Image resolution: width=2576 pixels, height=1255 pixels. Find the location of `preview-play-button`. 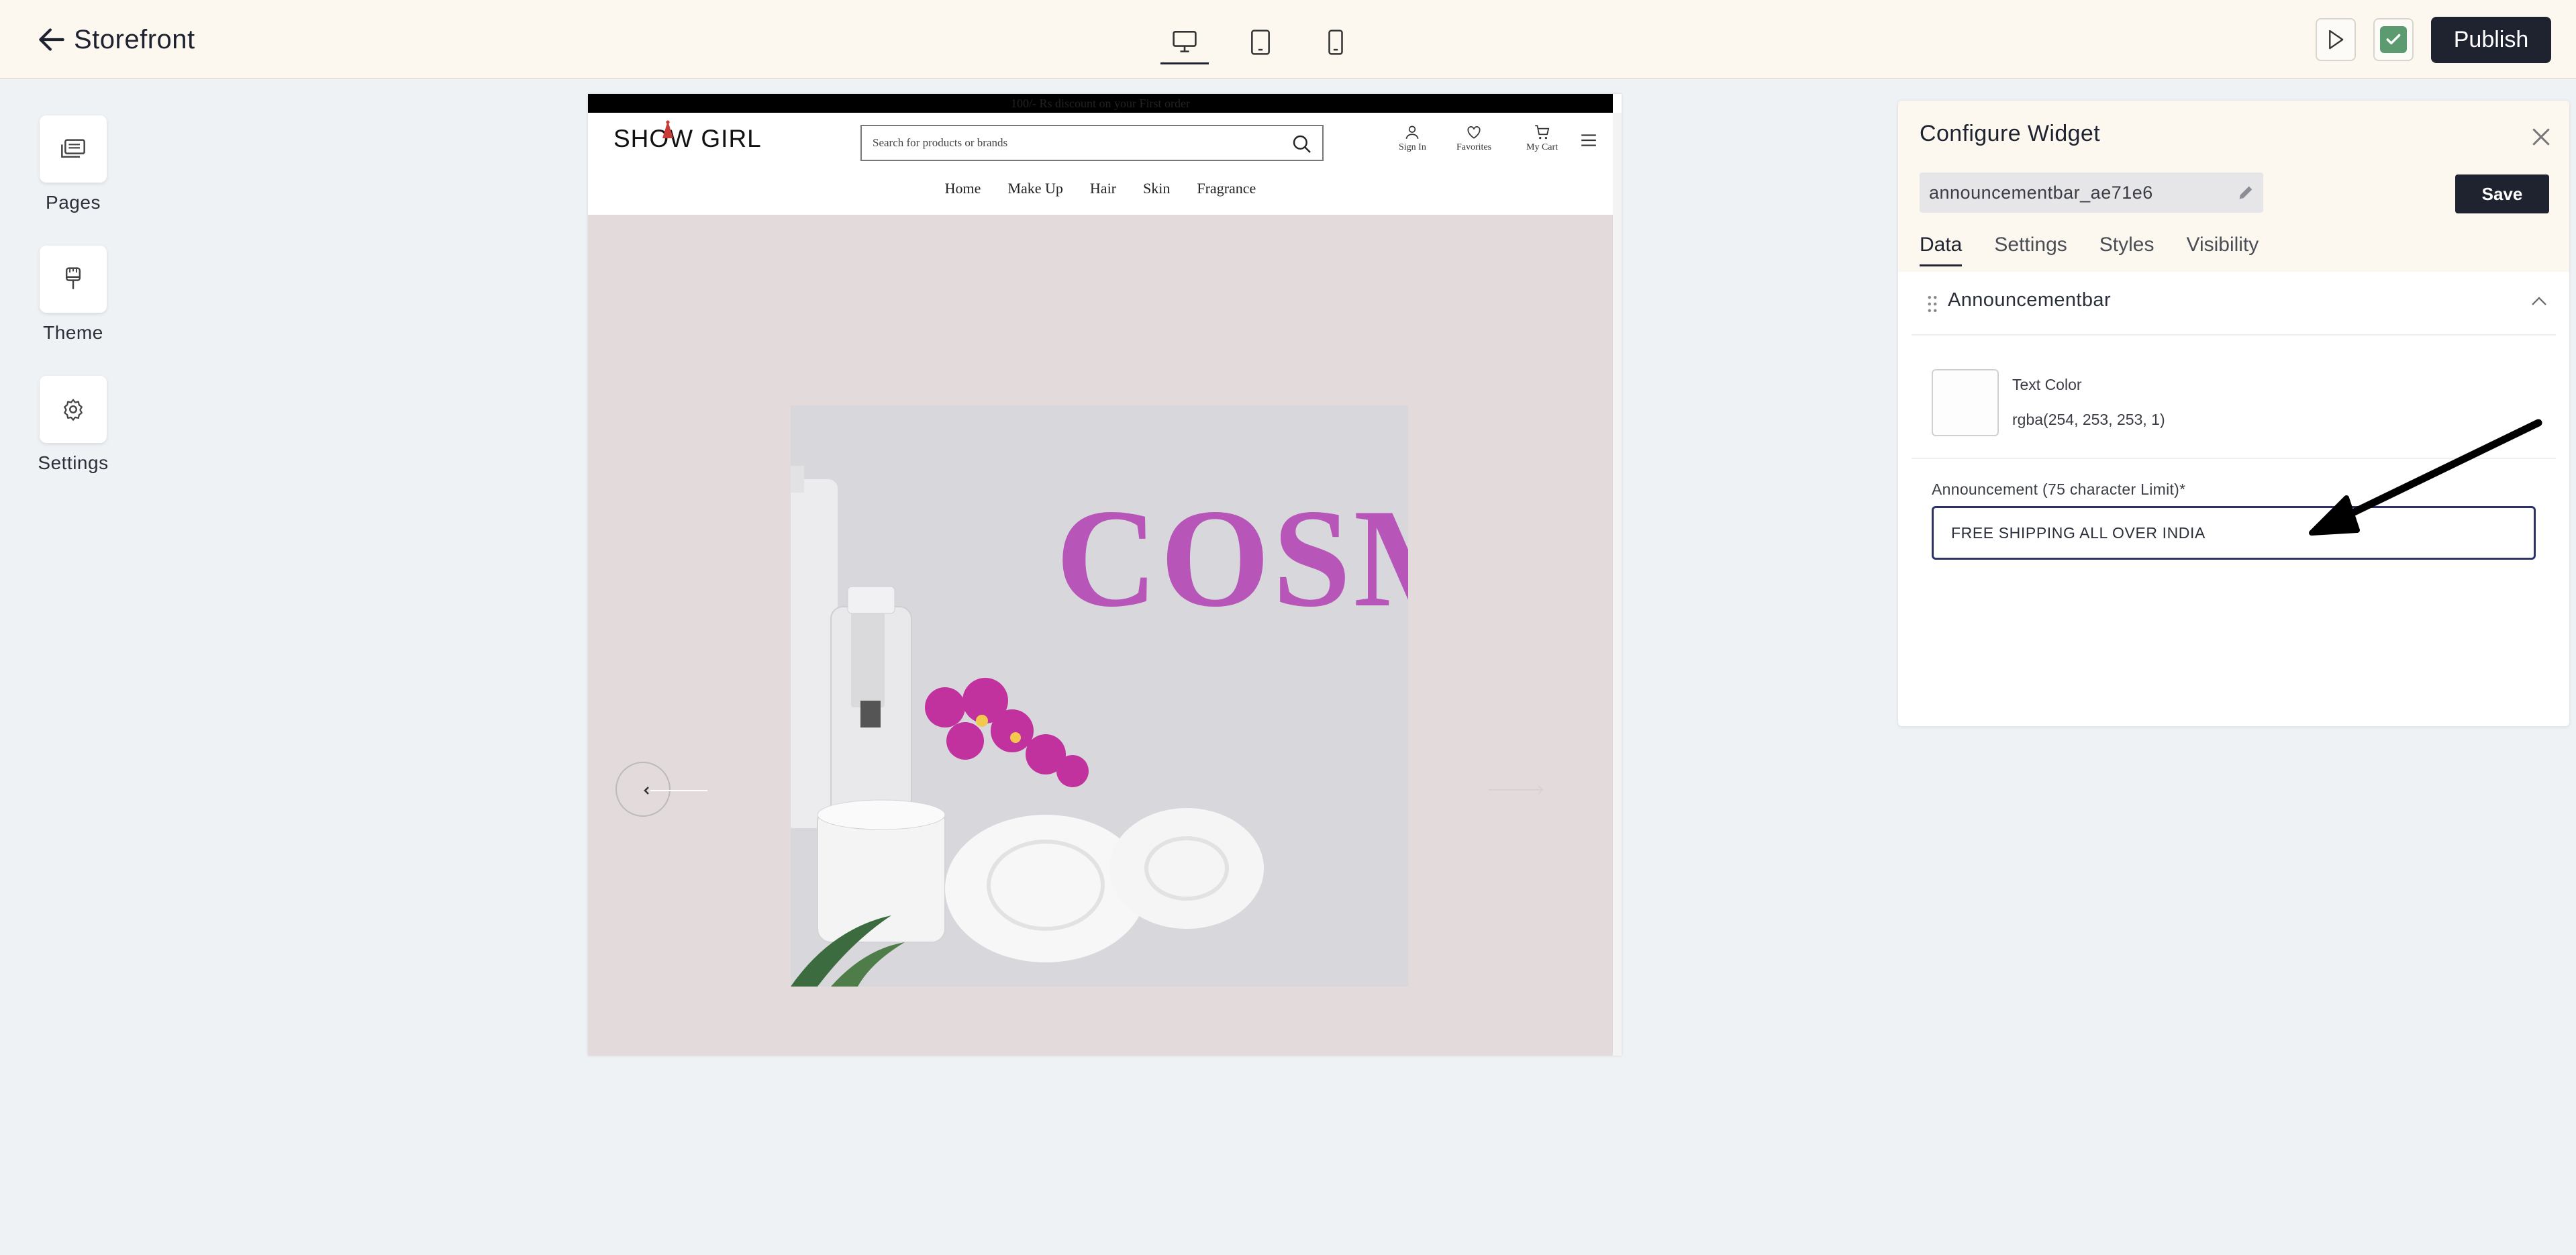

preview-play-button is located at coordinates (2336, 39).